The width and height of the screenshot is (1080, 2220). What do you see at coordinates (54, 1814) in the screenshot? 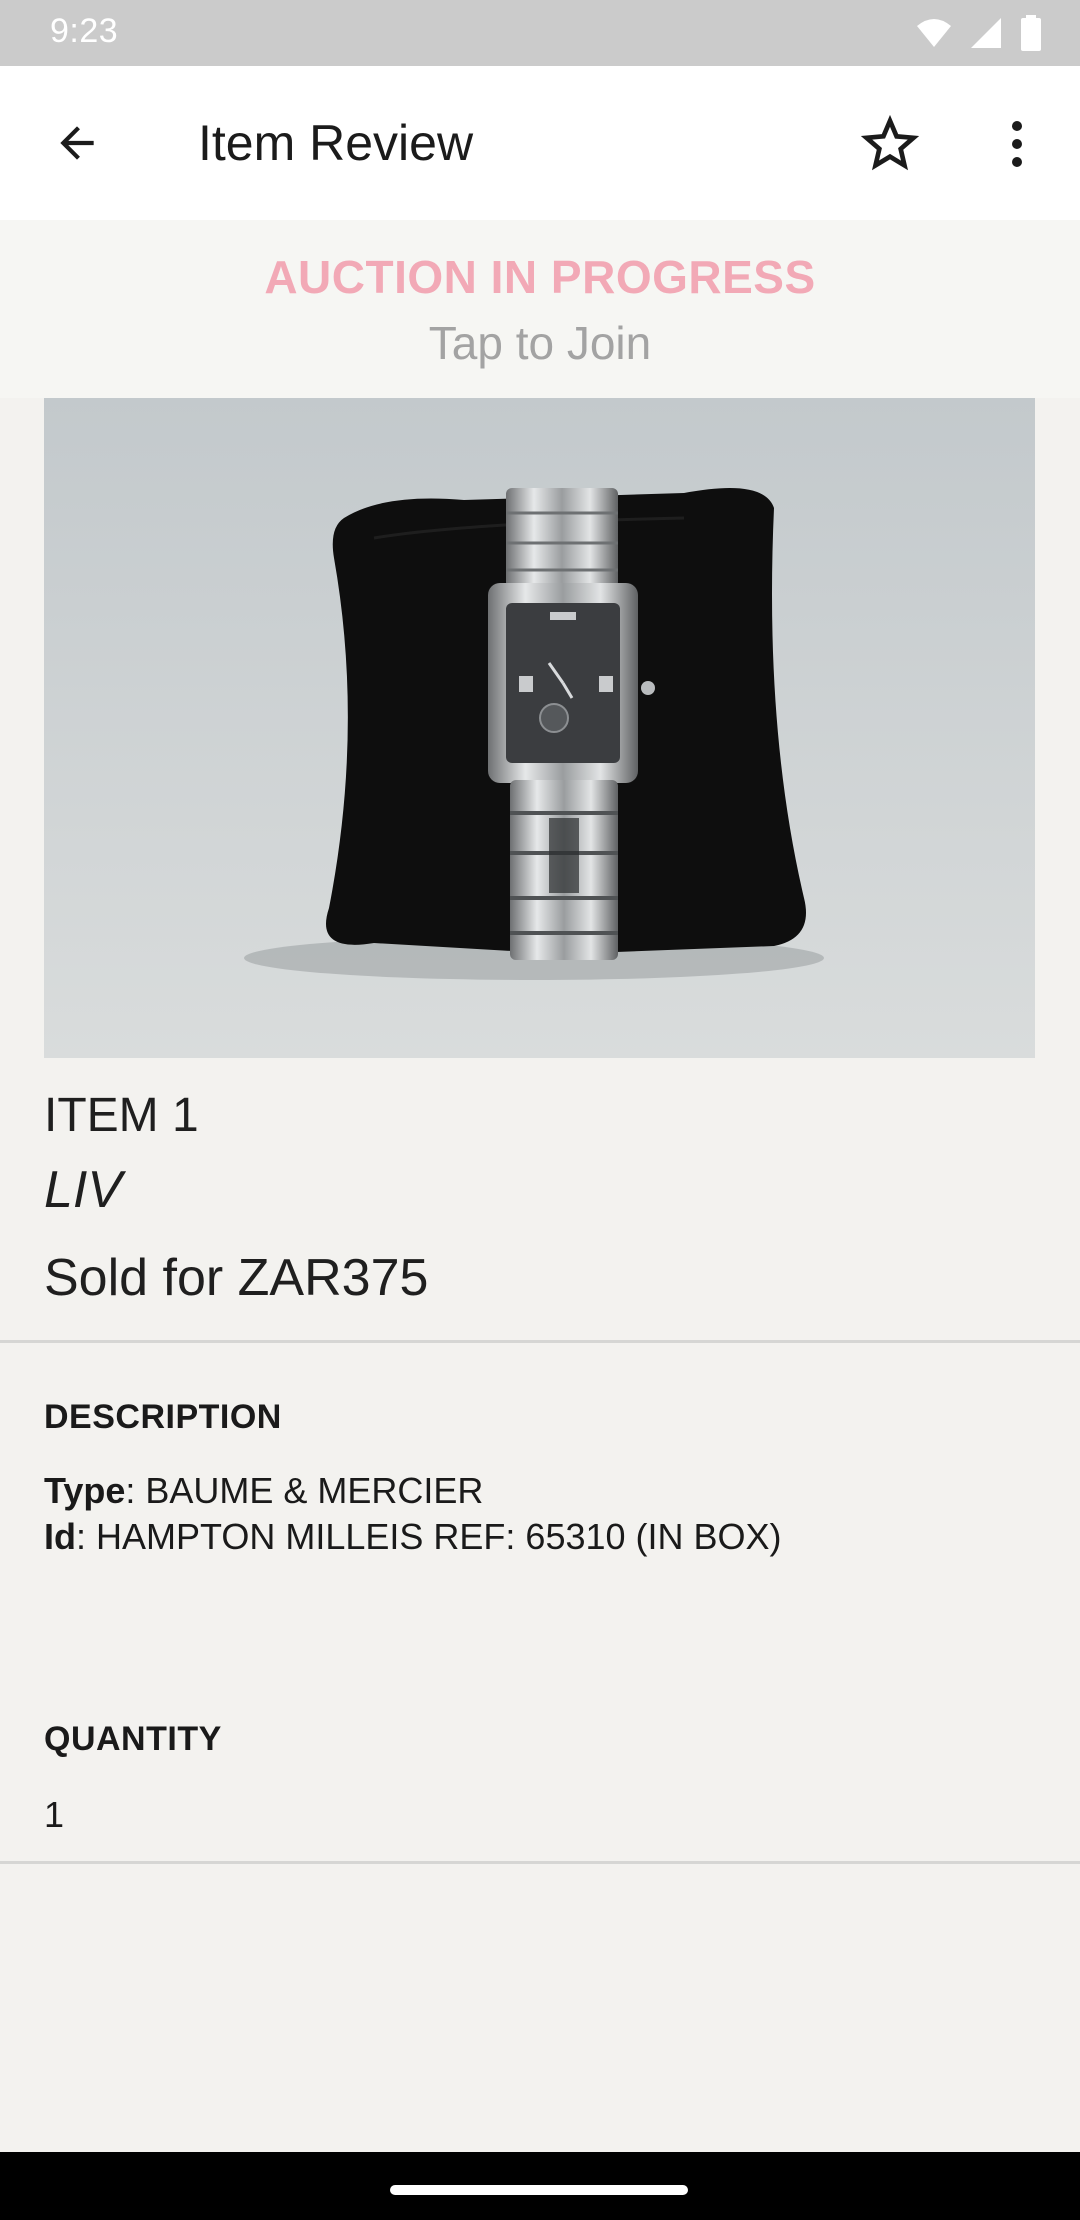
I see `quantity-value: 1` at bounding box center [54, 1814].